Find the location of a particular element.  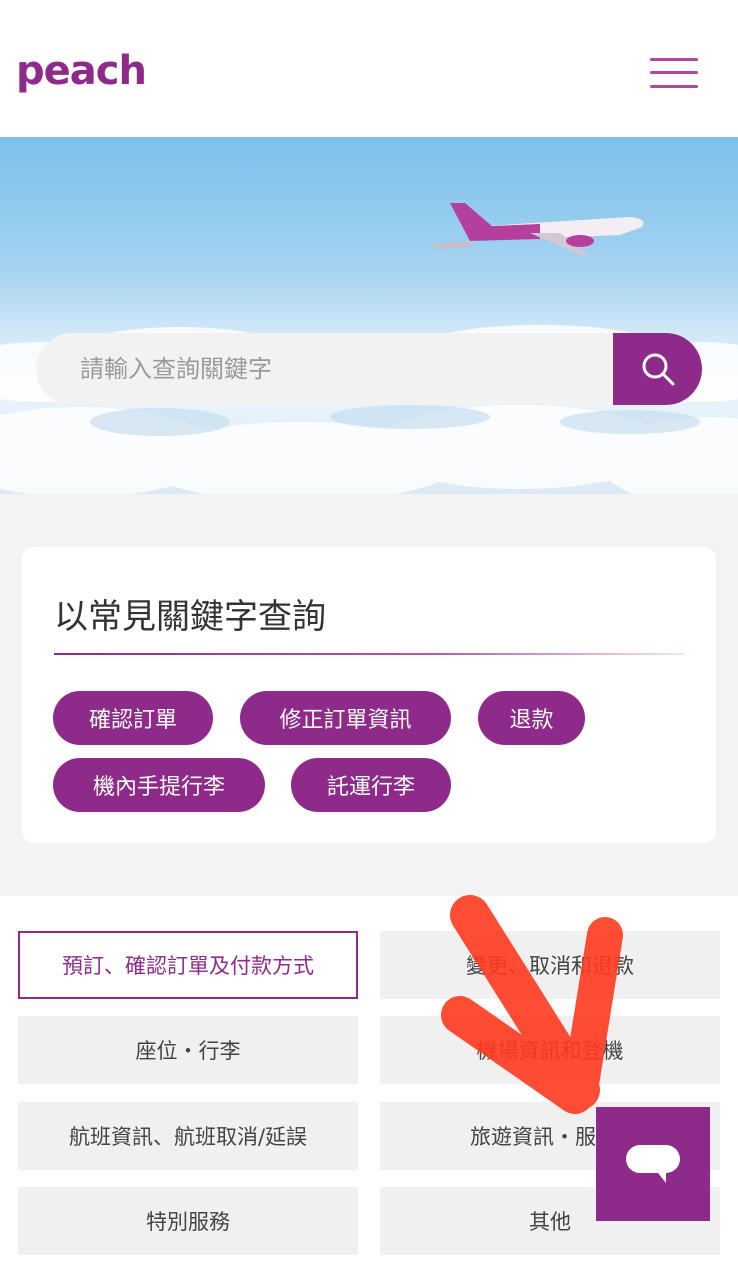

category-booking-payment: 預訂、確認訂單及付款方式 is located at coordinates (188, 965).